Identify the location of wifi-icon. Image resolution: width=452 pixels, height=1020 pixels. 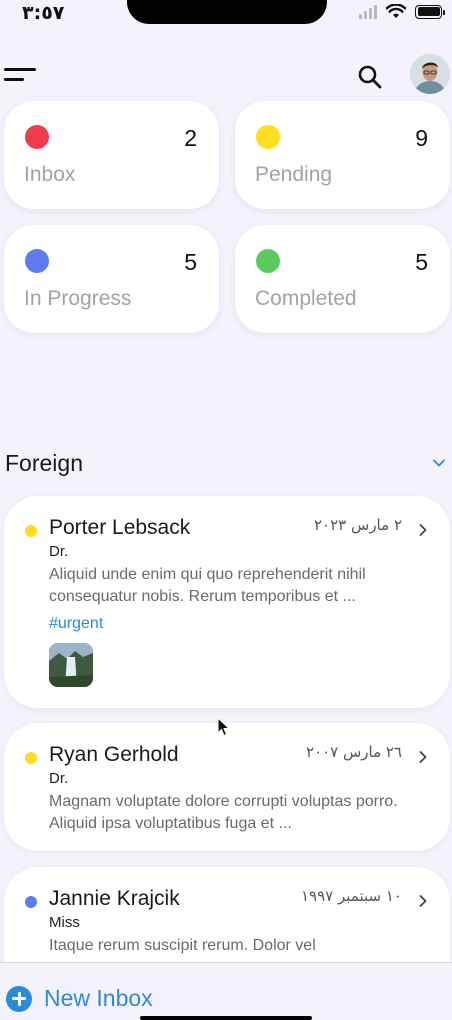
(396, 11).